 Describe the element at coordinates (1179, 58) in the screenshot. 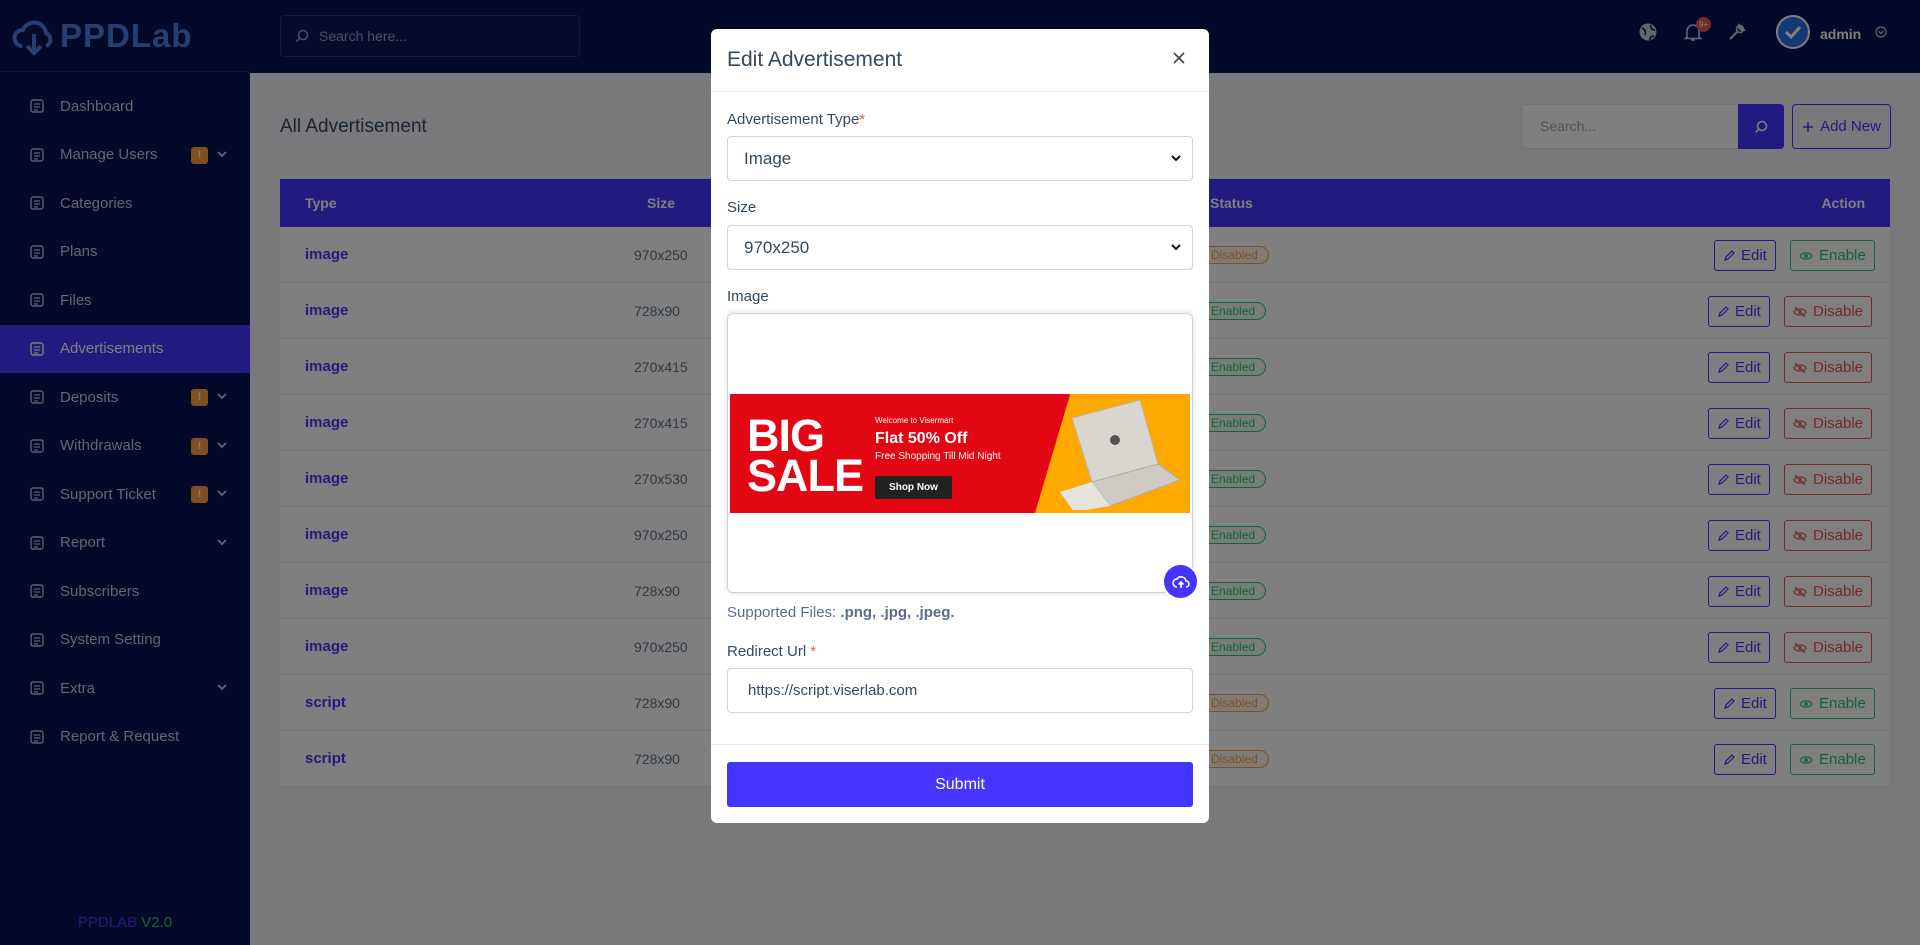

I see `close-icon` at that location.